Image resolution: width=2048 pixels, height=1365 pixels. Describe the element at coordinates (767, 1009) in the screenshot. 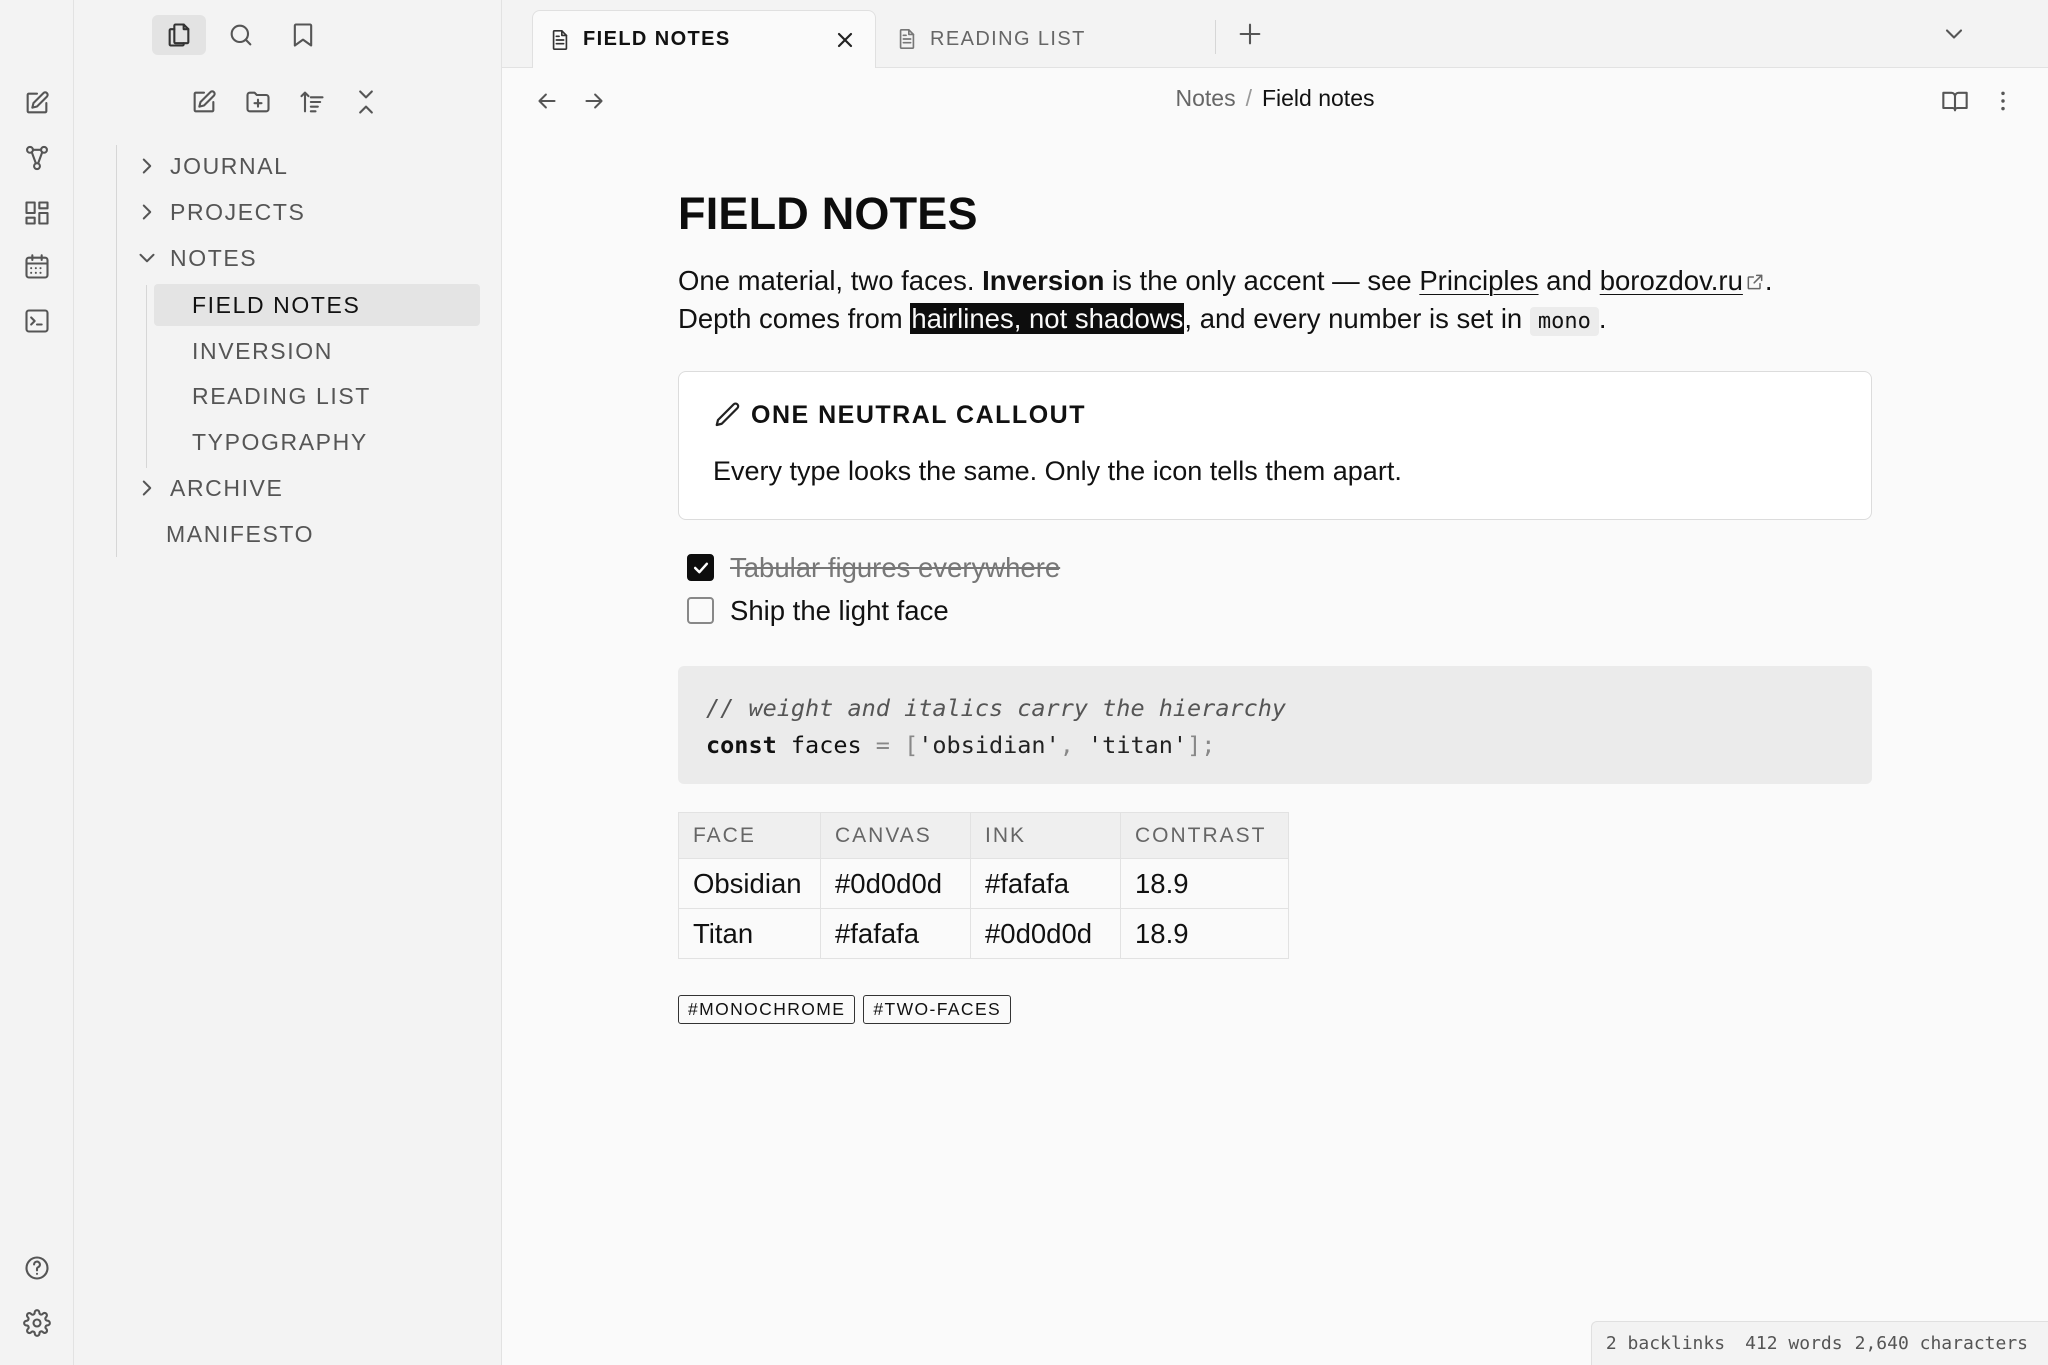

I see `tag-monochrome: #MONOCHROME` at that location.